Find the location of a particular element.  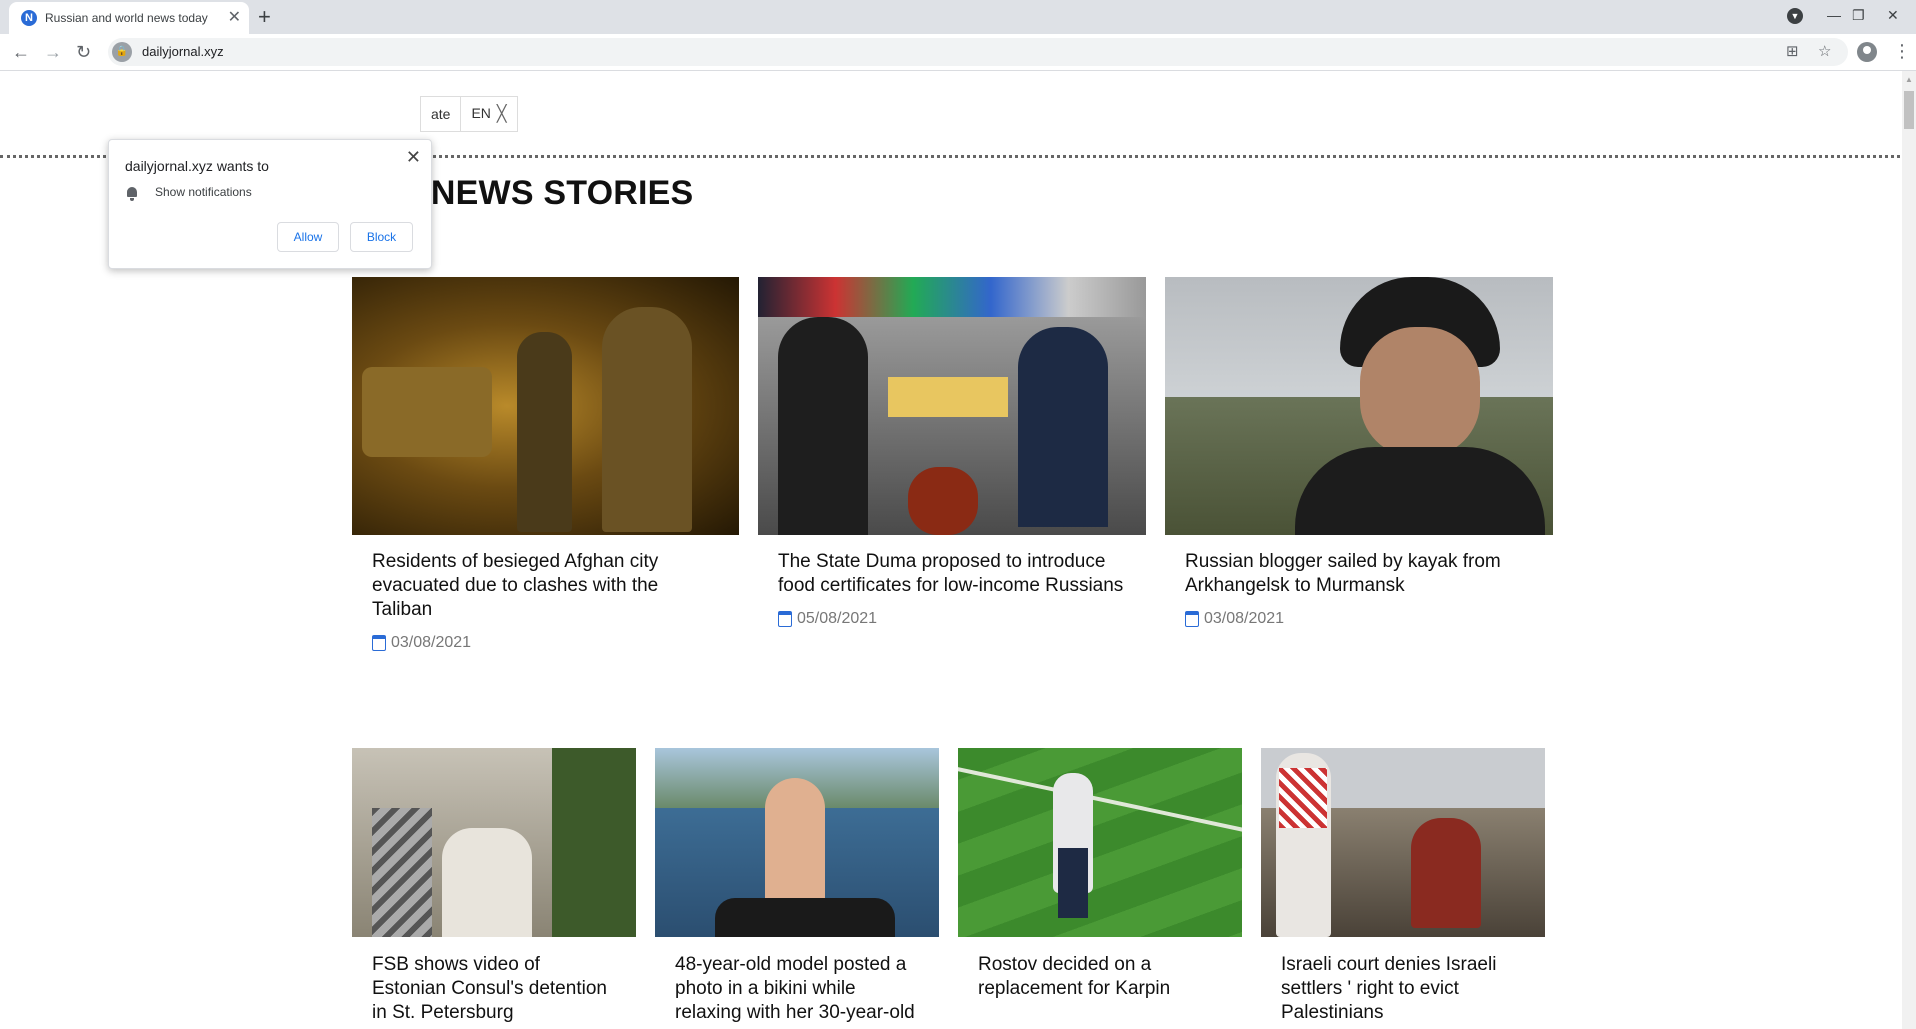

profile-avatar-icon is located at coordinates (1867, 52).